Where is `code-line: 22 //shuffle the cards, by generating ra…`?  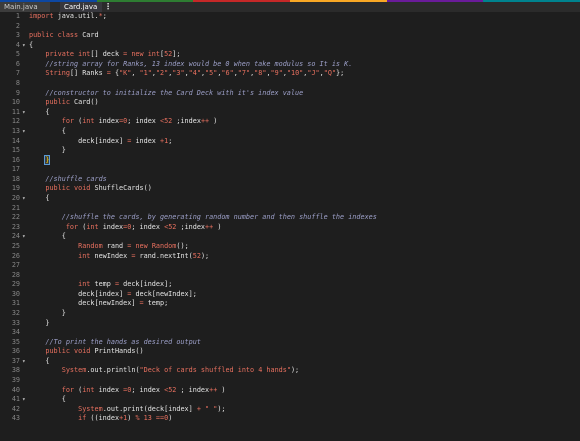 code-line: 22 //shuffle the cards, by generating ra… is located at coordinates (290, 218).